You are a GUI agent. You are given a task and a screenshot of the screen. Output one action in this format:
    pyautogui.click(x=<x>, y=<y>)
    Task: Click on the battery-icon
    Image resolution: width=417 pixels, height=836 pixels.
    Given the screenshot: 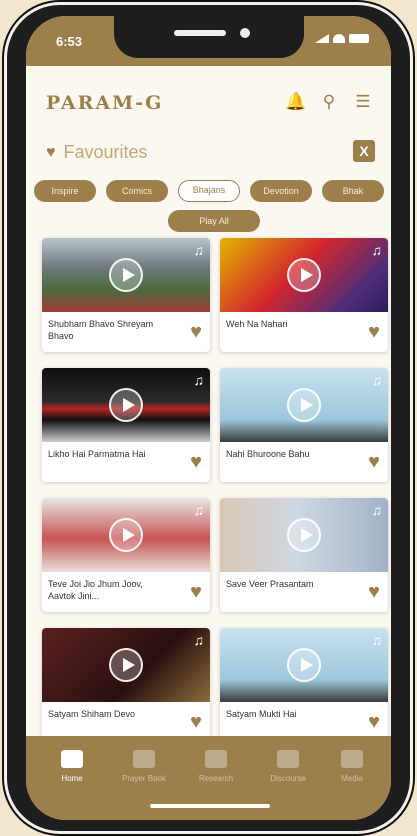 What is the action you would take?
    pyautogui.click(x=359, y=38)
    